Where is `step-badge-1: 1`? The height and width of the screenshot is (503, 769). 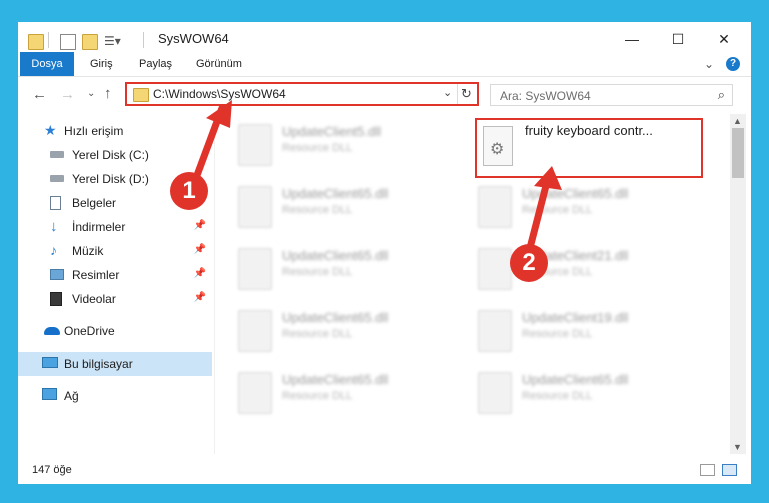
step-badge-1: 1 is located at coordinates (189, 191).